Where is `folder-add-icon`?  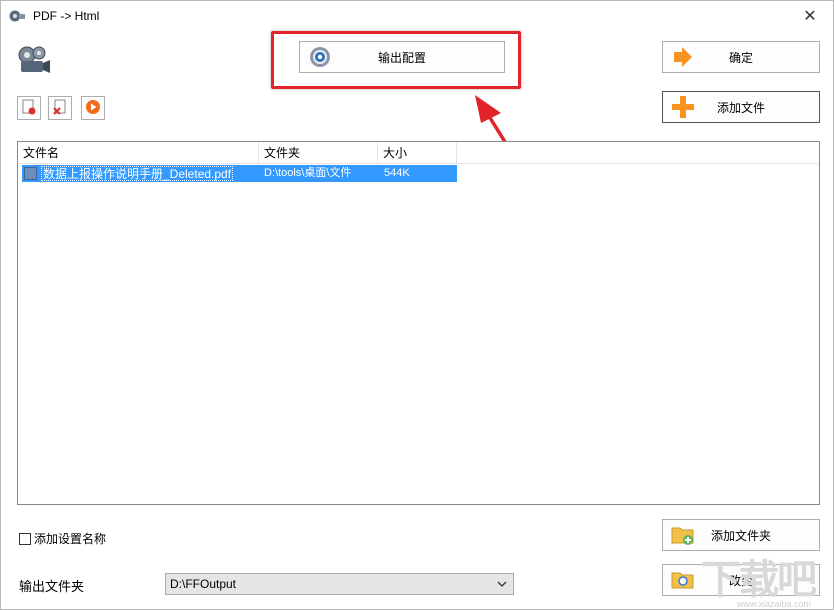
folder-add-icon is located at coordinates (683, 535).